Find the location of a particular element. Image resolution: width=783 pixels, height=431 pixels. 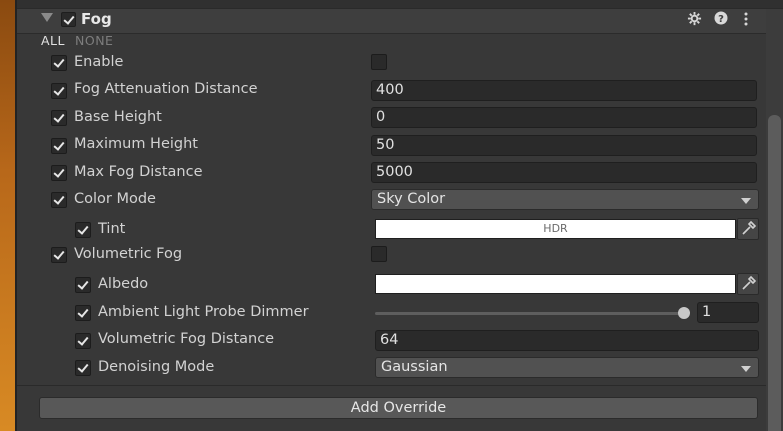

override-checkbox-max-fog-distance is located at coordinates (59, 173).